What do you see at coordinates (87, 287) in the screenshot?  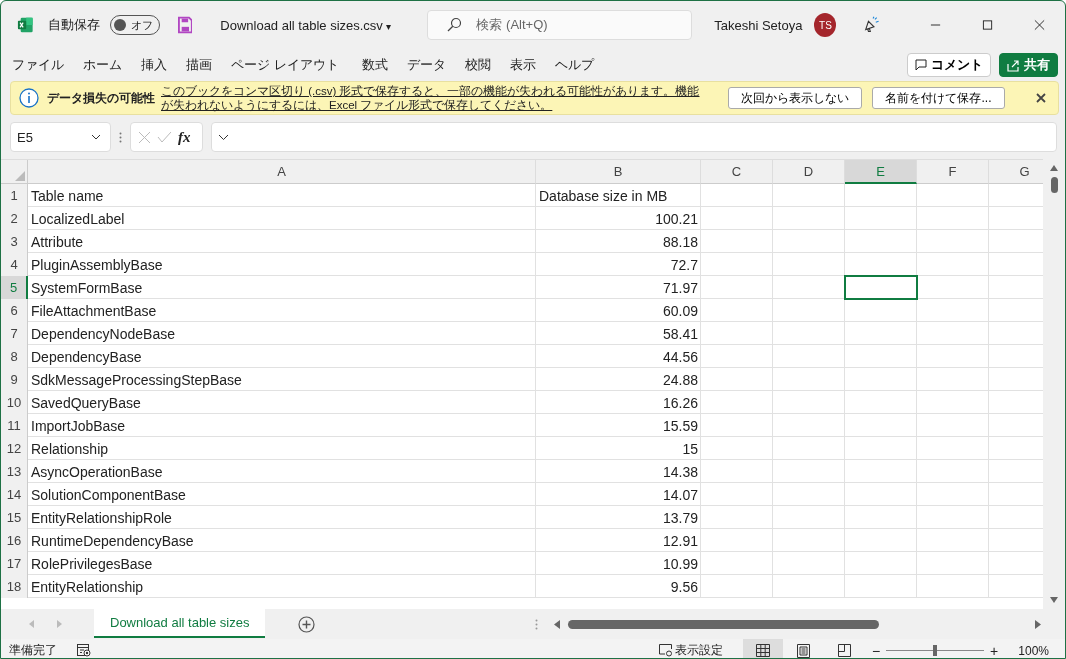 I see `table-cell: SystemFormBase` at bounding box center [87, 287].